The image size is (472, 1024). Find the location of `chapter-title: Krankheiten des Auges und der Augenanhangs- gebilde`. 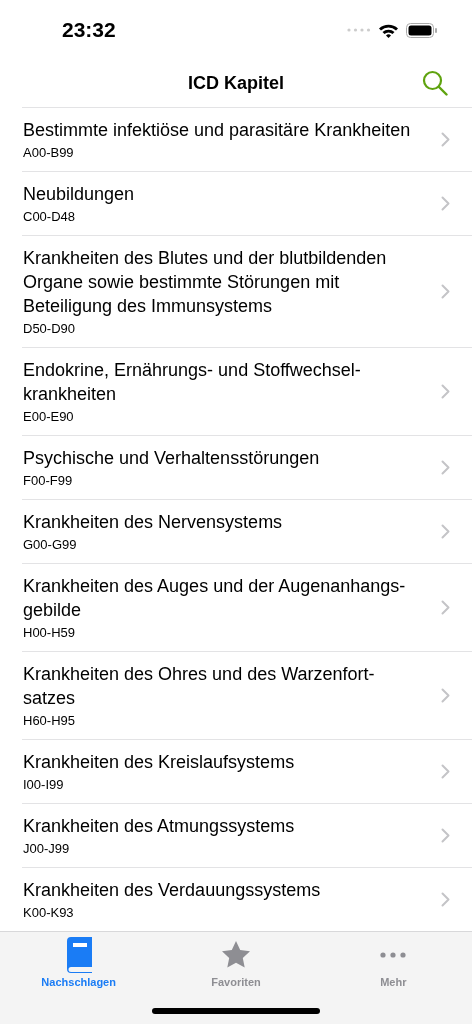

chapter-title: Krankheiten des Auges und der Augenanhangs- gebilde is located at coordinates (215, 598).